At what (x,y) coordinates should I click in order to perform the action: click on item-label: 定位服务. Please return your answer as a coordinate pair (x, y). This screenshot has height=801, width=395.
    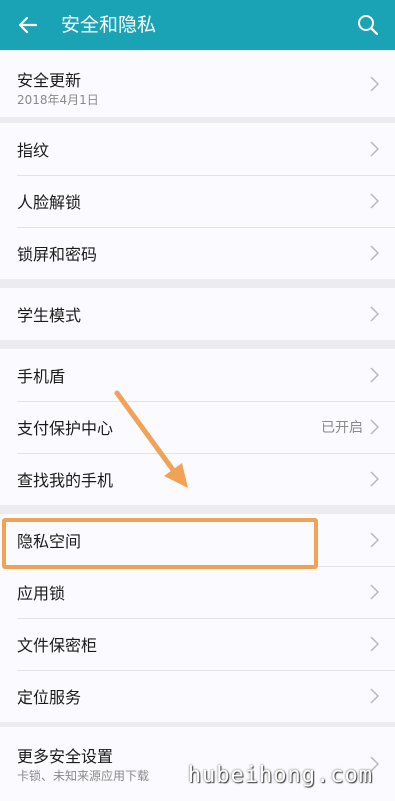
    Looking at the image, I should click on (49, 697).